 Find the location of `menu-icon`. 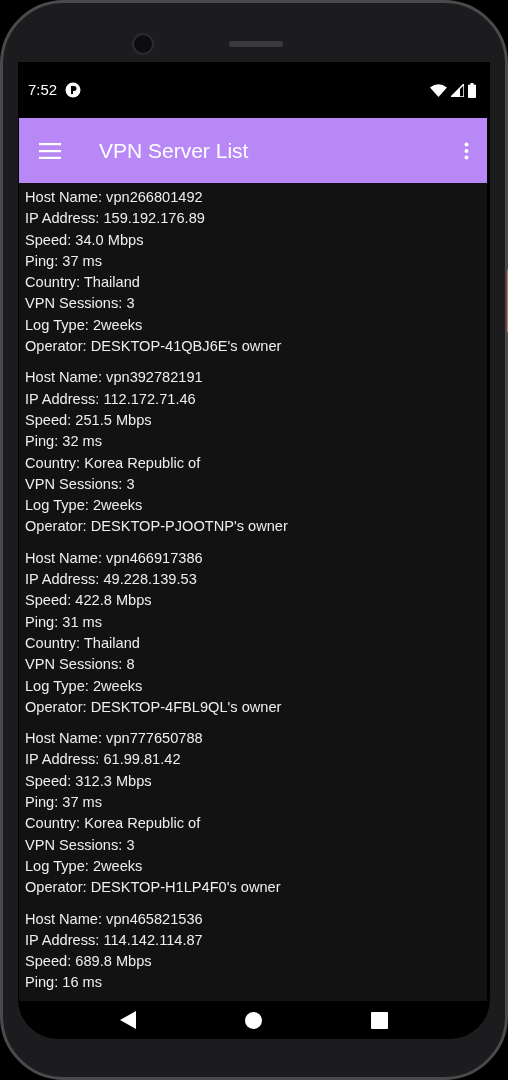

menu-icon is located at coordinates (50, 150).